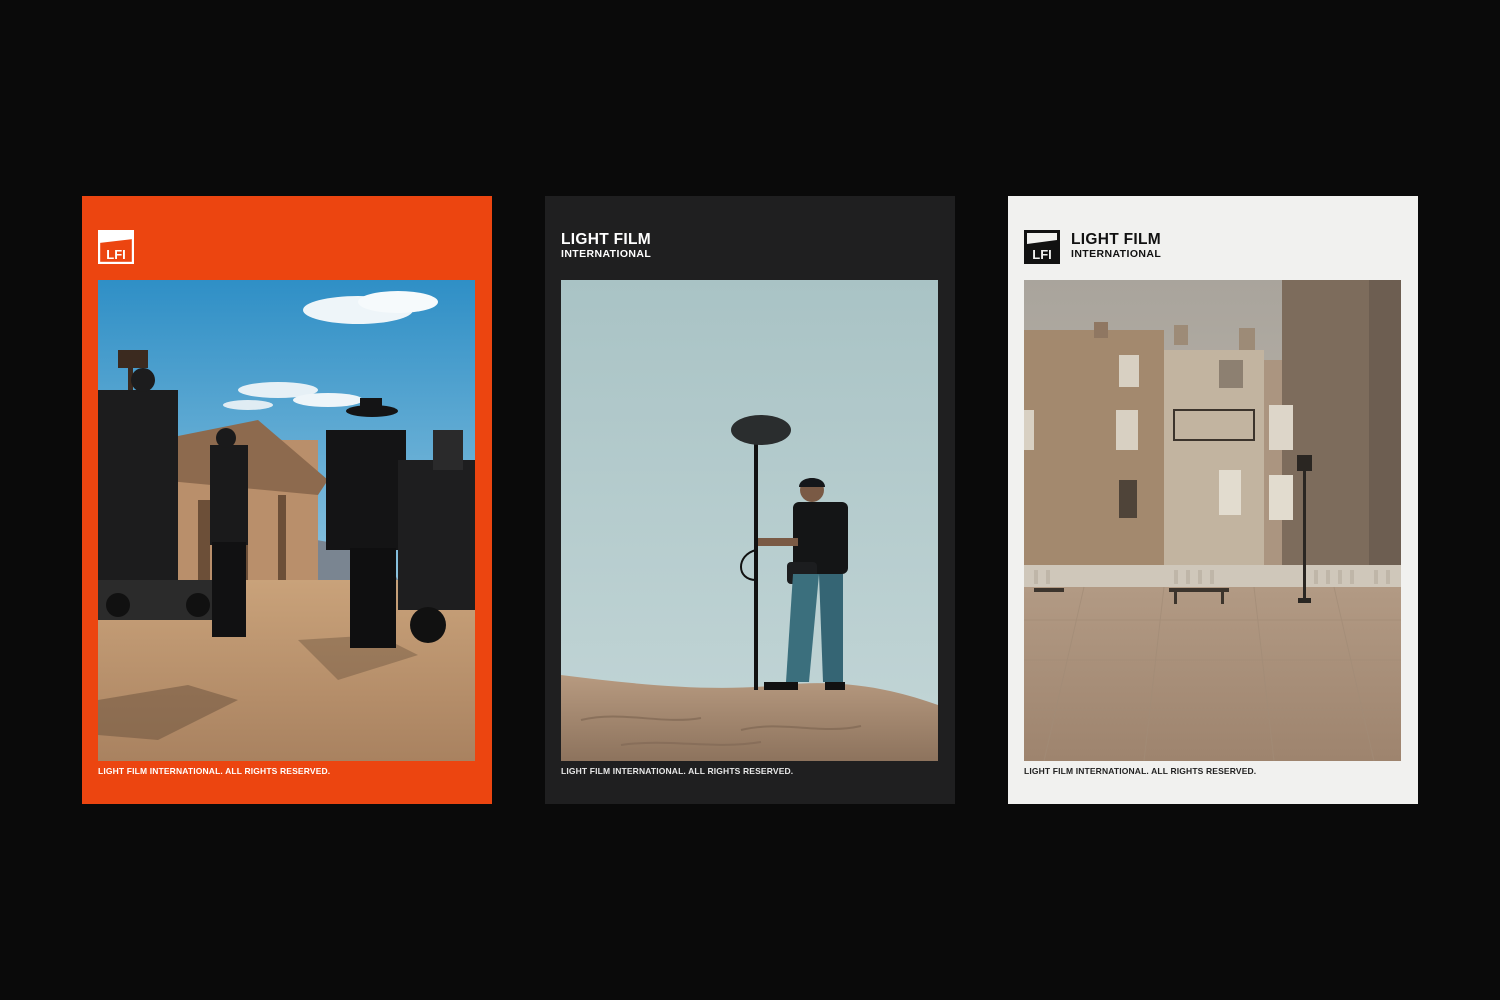 Image resolution: width=1500 pixels, height=1000 pixels. Describe the element at coordinates (749, 520) in the screenshot. I see `boom-operator-photo` at that location.